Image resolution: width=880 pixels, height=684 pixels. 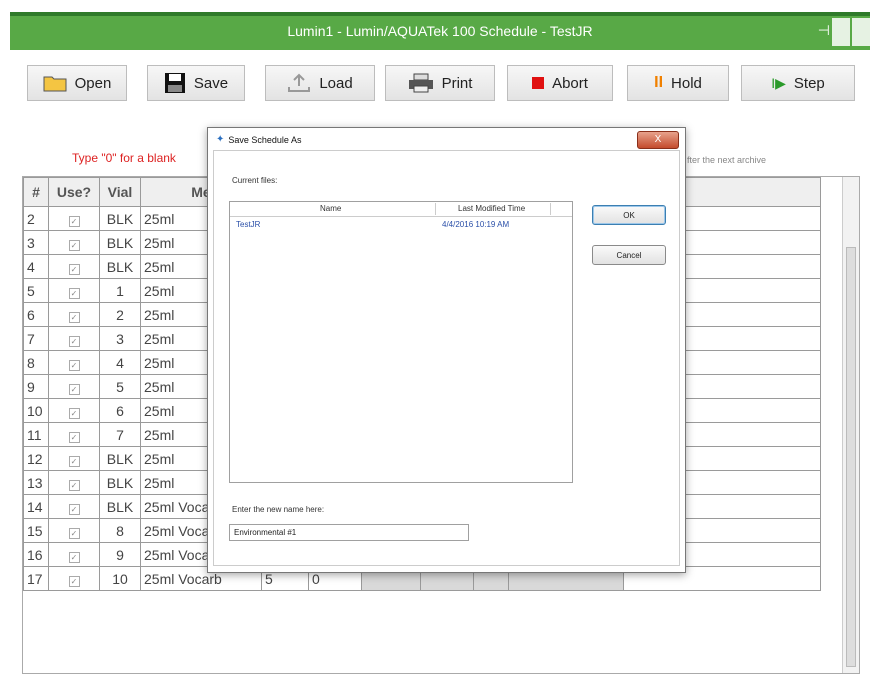 What do you see at coordinates (491, 208) in the screenshot?
I see `modified-column-header: Last Modified Time` at bounding box center [491, 208].